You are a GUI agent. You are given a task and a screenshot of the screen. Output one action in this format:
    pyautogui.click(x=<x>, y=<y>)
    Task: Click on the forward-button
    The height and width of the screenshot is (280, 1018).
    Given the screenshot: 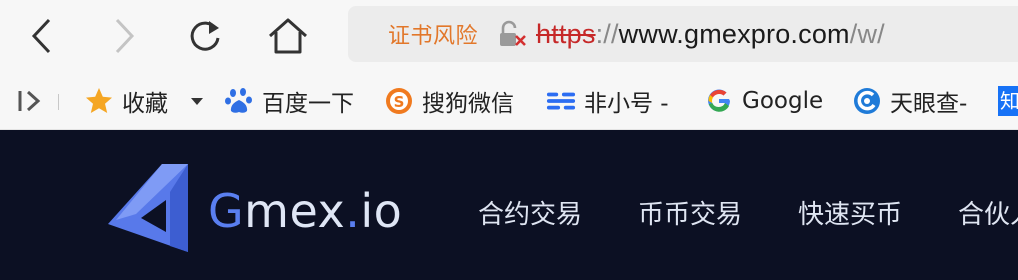 What is the action you would take?
    pyautogui.click(x=124, y=36)
    